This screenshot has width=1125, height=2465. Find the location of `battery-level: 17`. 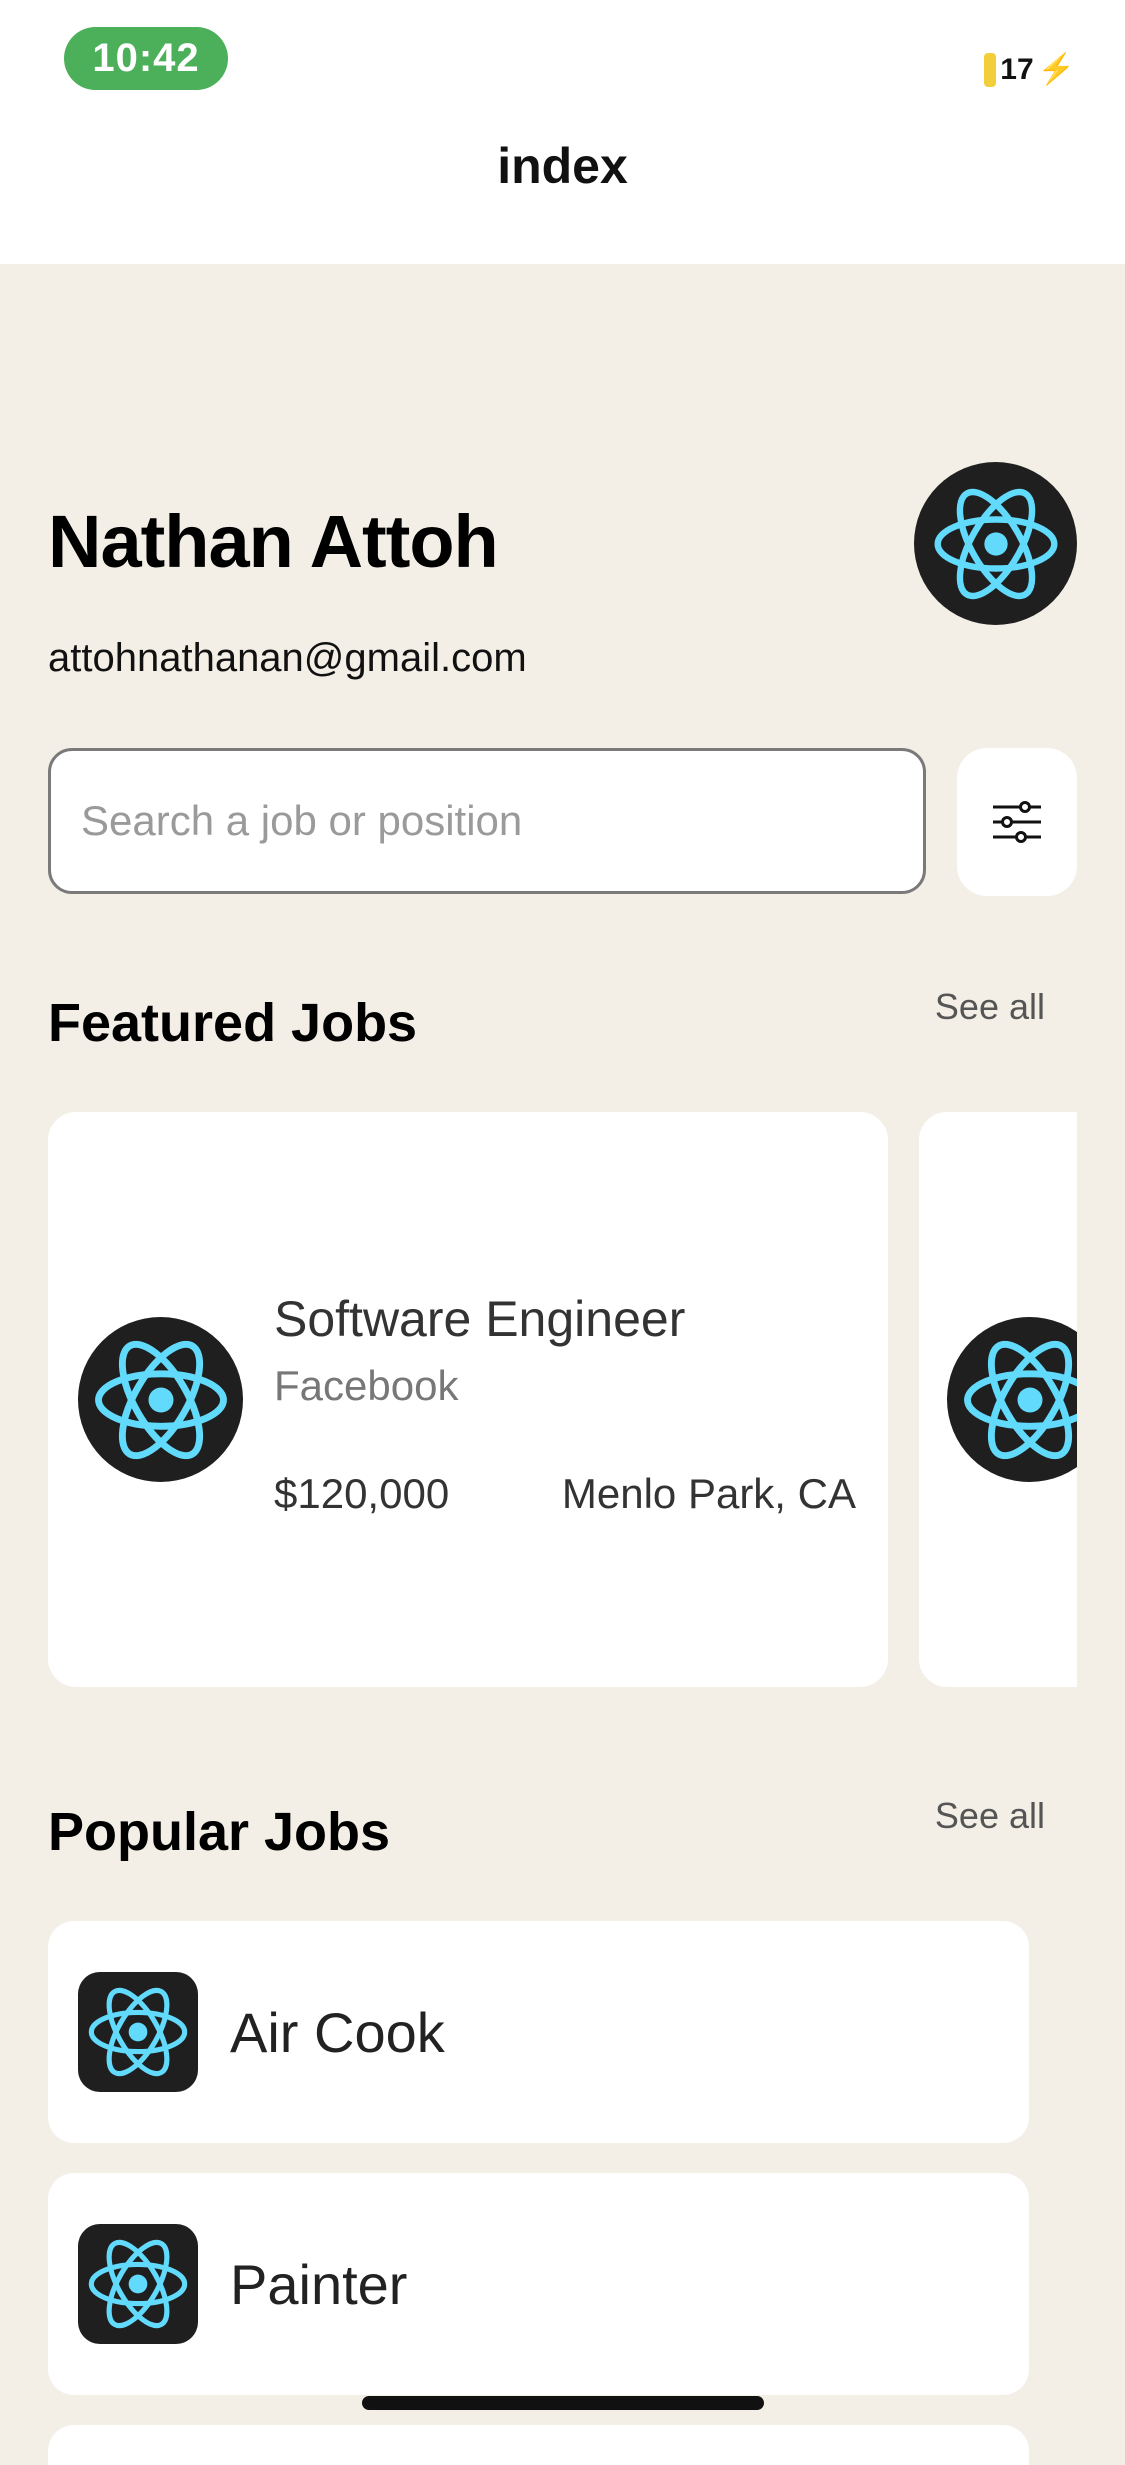

battery-level: 17 is located at coordinates (1017, 69).